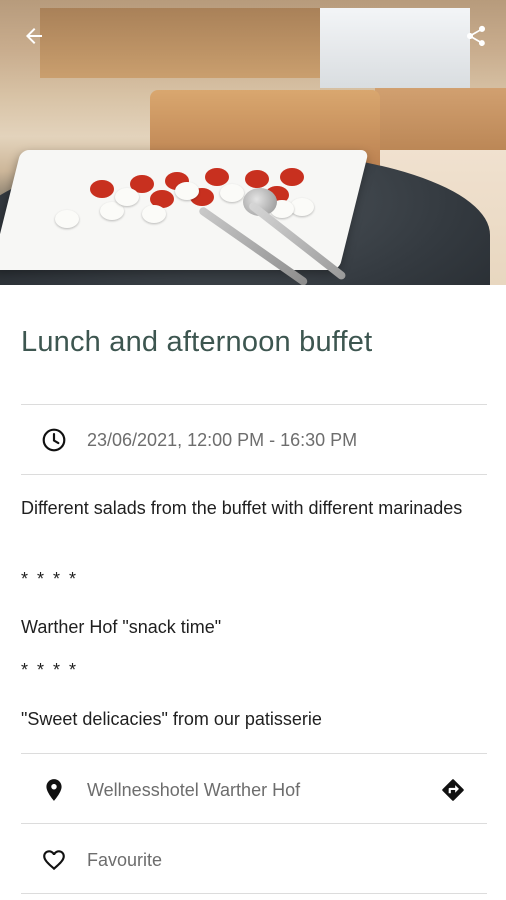 Image resolution: width=506 pixels, height=900 pixels. Describe the element at coordinates (194, 789) in the screenshot. I see `location-name: Wellnesshotel Warther Hof` at that location.